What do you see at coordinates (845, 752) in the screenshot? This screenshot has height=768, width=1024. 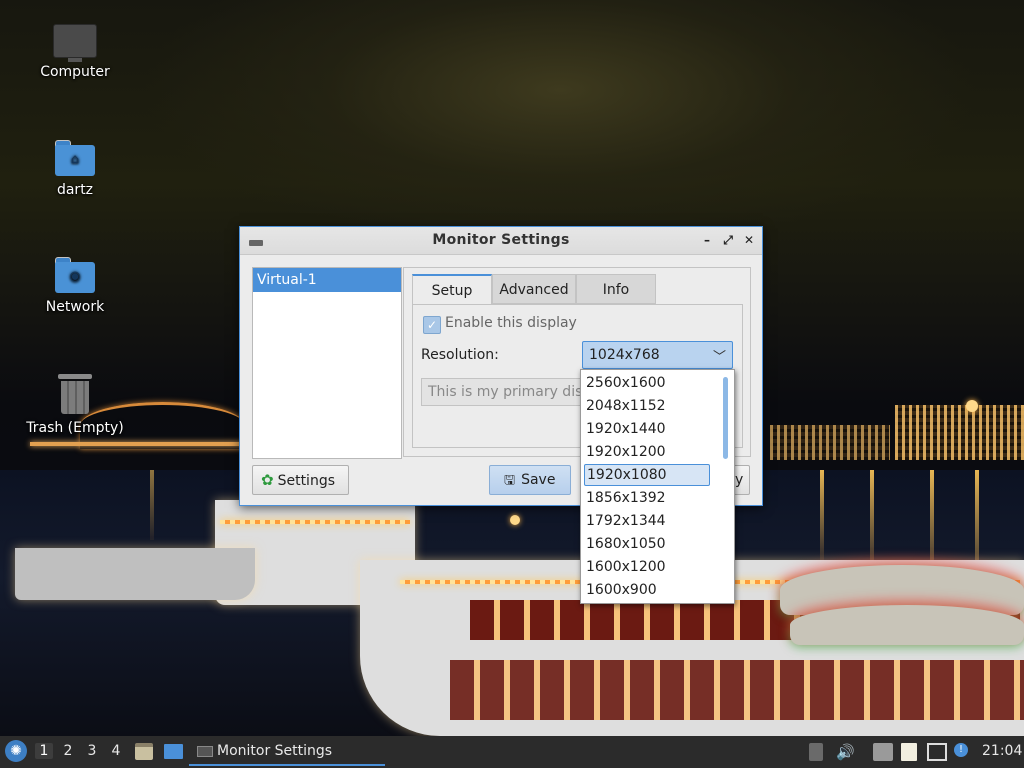 I see `volume-icon: 🔊` at bounding box center [845, 752].